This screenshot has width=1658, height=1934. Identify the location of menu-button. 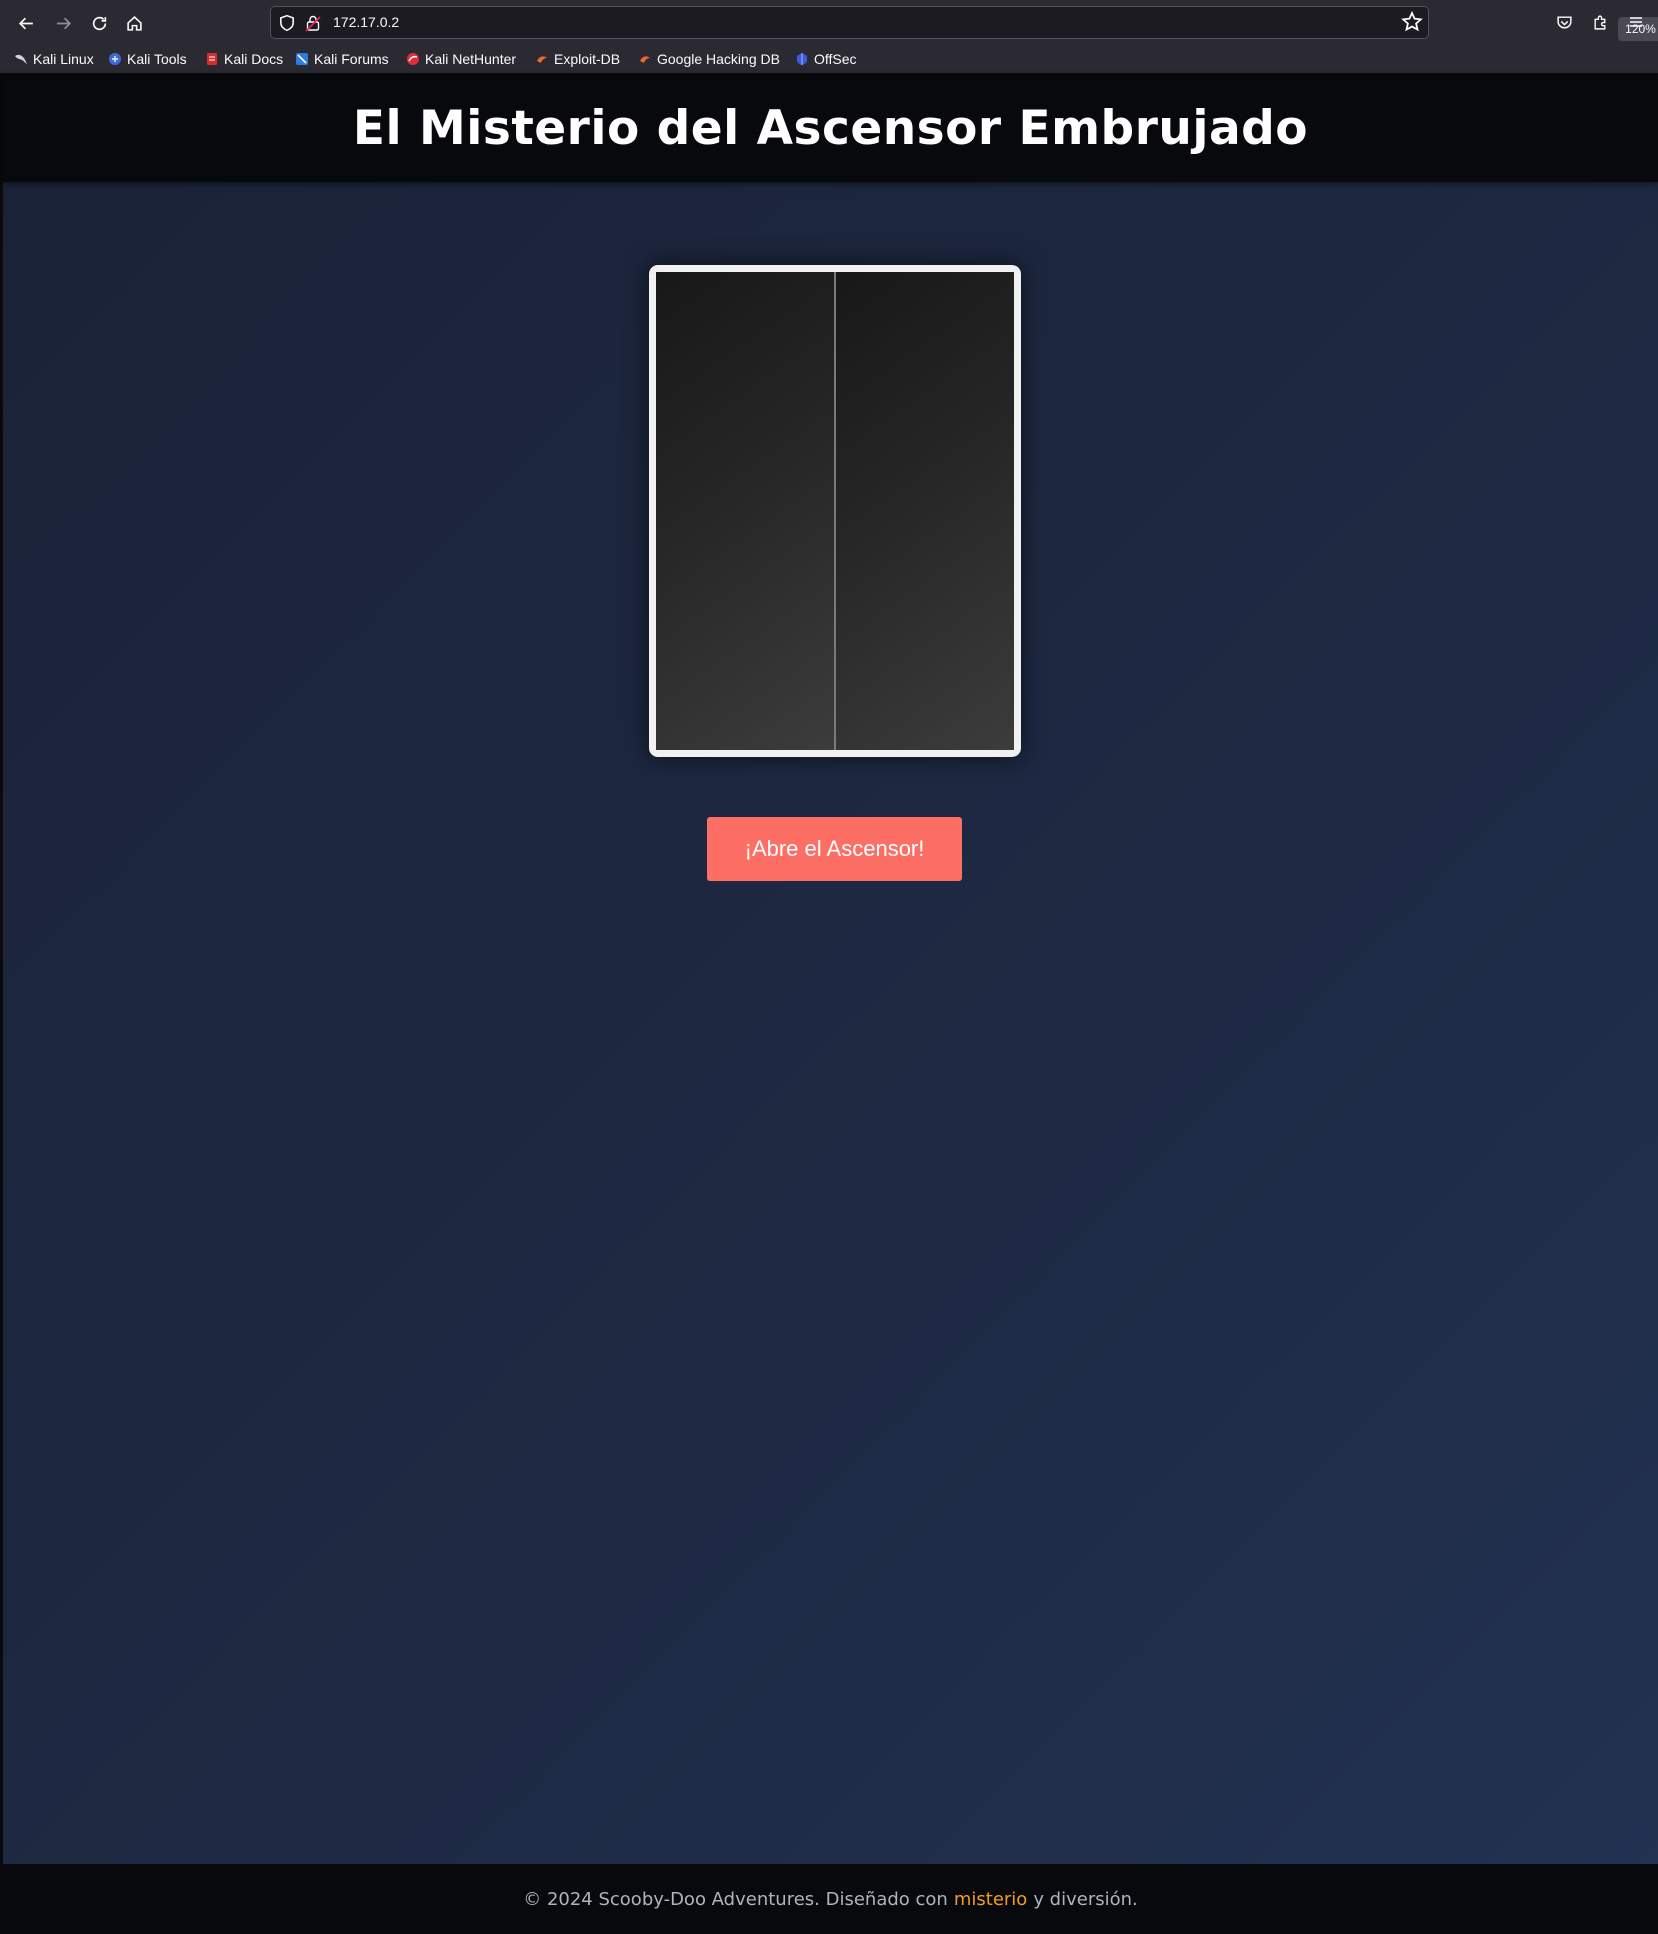
(1636, 22).